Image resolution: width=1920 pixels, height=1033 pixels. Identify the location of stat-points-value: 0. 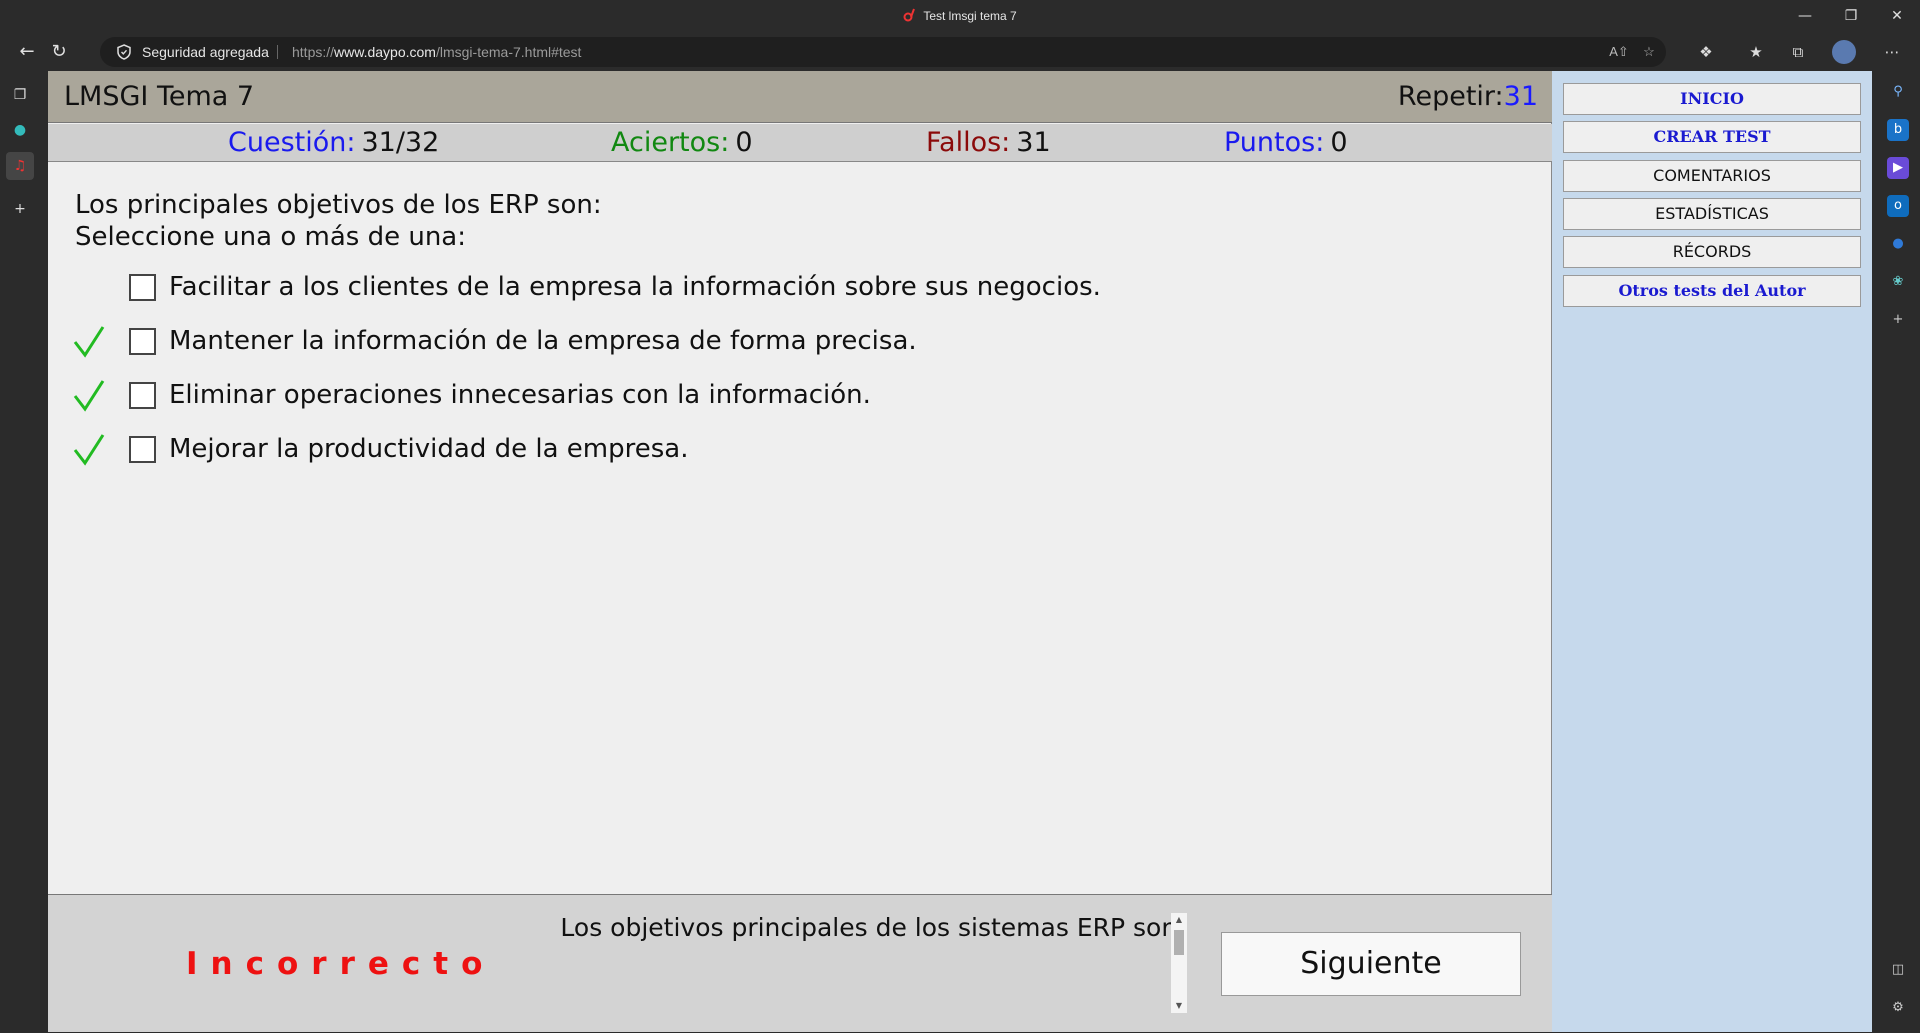
(1339, 142).